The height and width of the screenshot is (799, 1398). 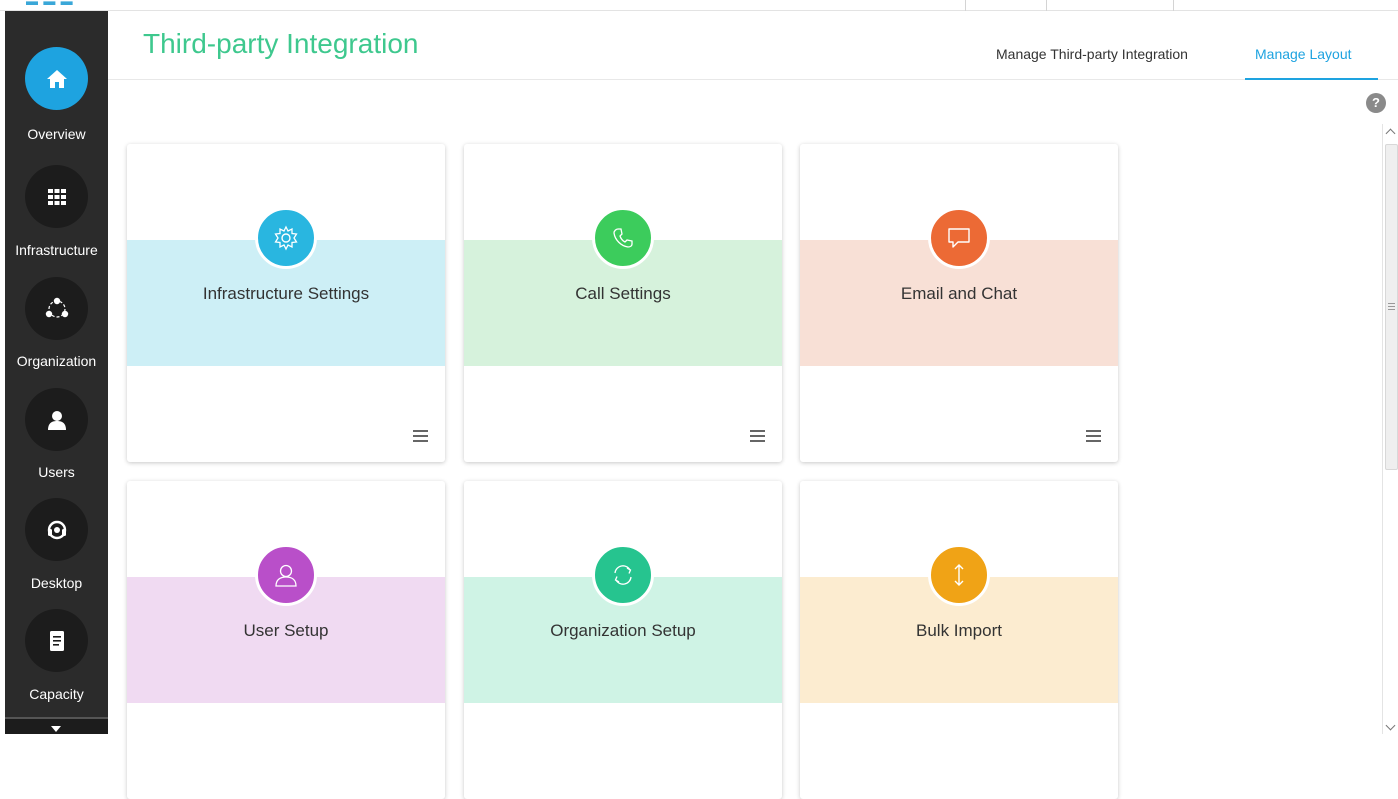 What do you see at coordinates (56, 361) in the screenshot?
I see `sidebar-item-label: Organization` at bounding box center [56, 361].